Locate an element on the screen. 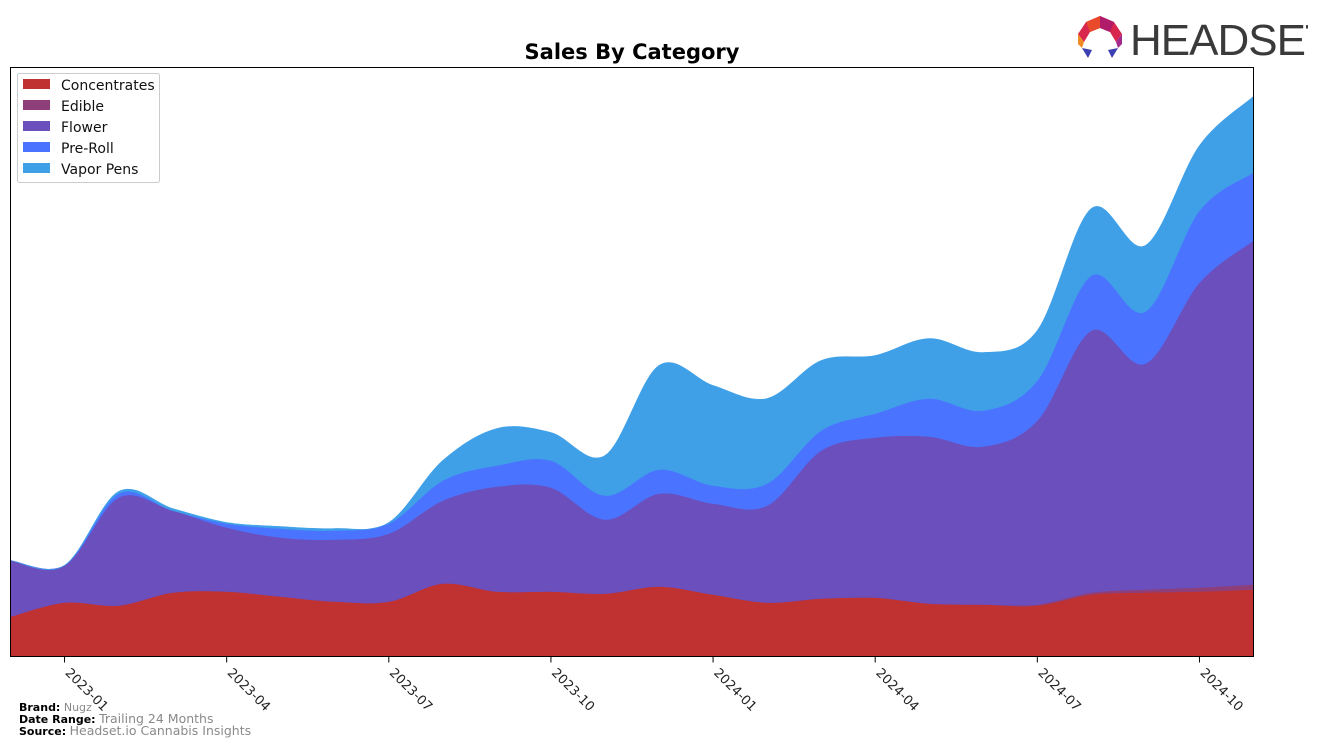  legend-label-edible: Edible is located at coordinates (82, 107).